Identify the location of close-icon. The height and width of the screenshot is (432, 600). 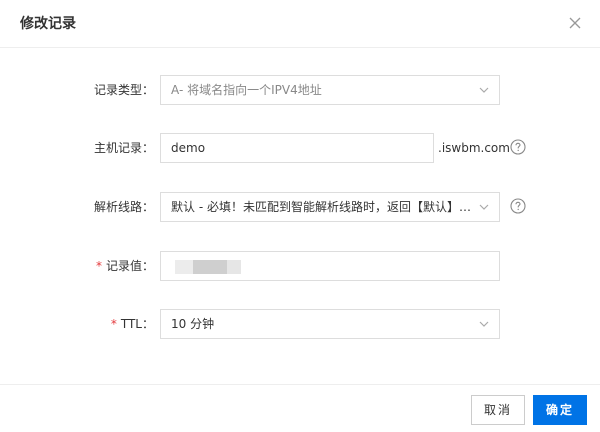
(575, 23).